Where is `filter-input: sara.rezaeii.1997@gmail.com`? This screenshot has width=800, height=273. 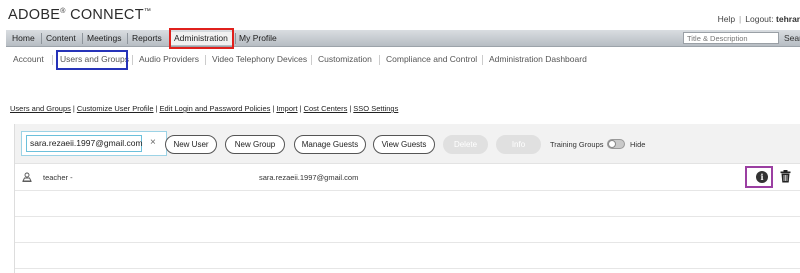
filter-input: sara.rezaeii.1997@gmail.com is located at coordinates (84, 143).